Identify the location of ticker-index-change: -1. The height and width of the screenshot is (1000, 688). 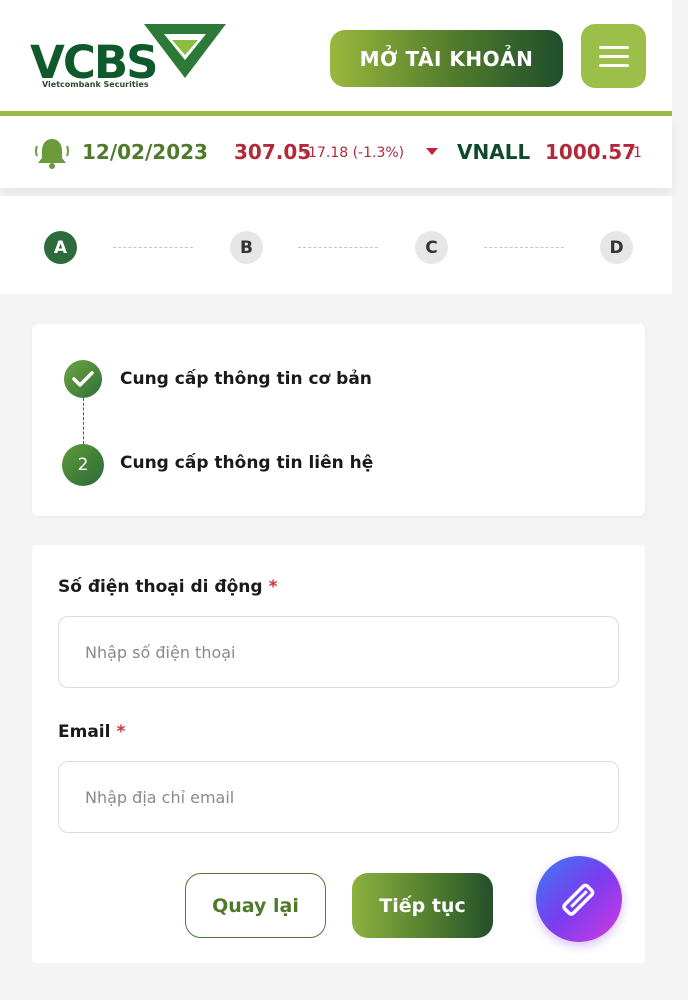
(635, 153).